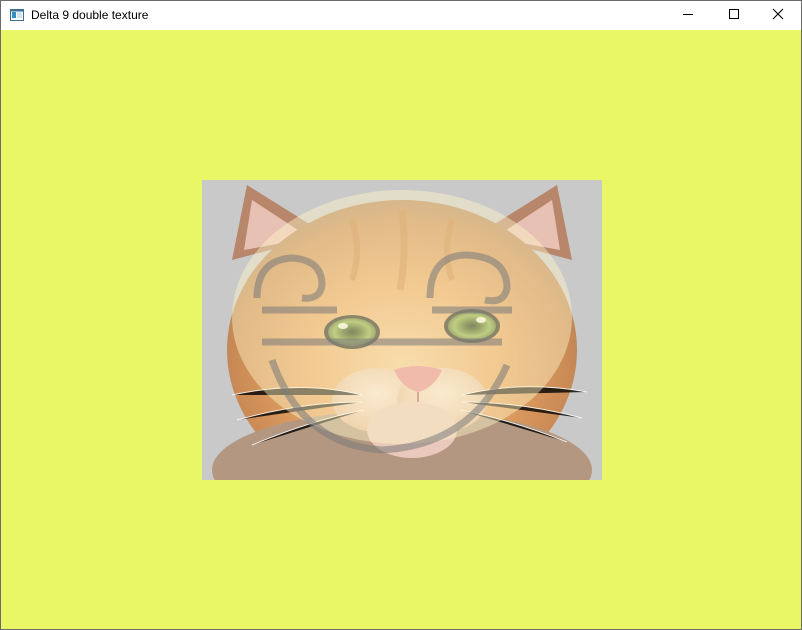  I want to click on window-title: Delta 9 double texture, so click(90, 15).